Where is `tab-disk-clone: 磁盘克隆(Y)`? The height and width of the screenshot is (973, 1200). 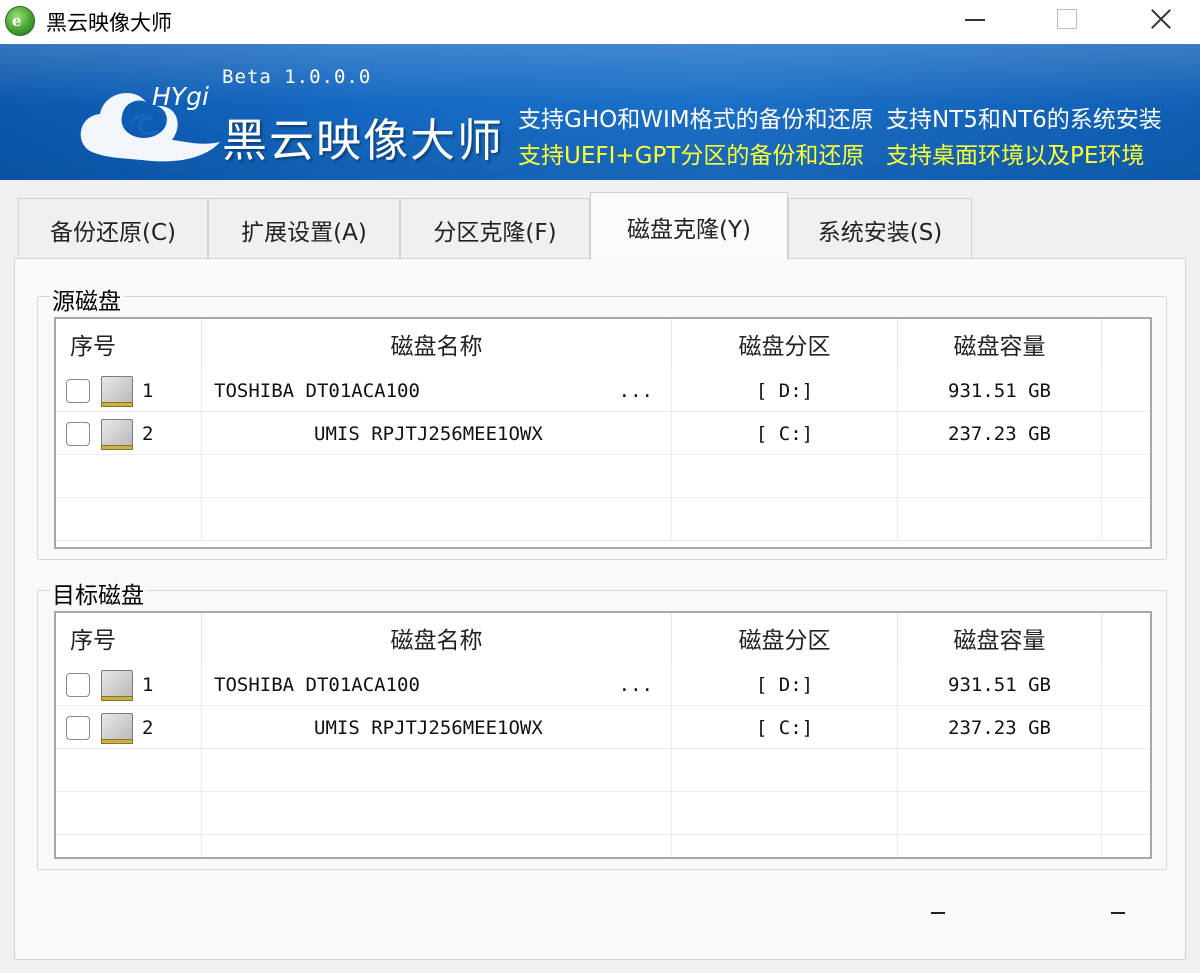
tab-disk-clone: 磁盘克隆(Y) is located at coordinates (689, 226).